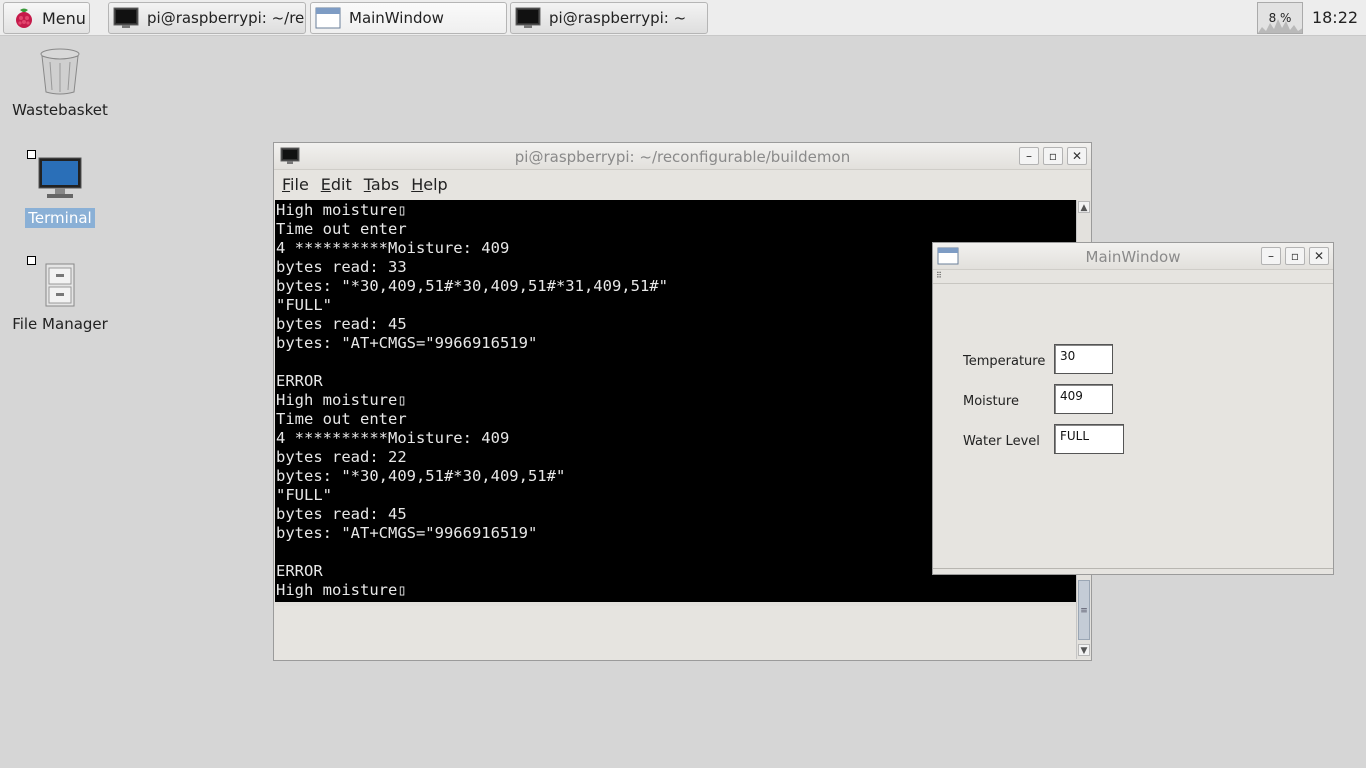 Image resolution: width=1366 pixels, height=768 pixels. What do you see at coordinates (1004, 361) in the screenshot?
I see `temperature-label: Temperature` at bounding box center [1004, 361].